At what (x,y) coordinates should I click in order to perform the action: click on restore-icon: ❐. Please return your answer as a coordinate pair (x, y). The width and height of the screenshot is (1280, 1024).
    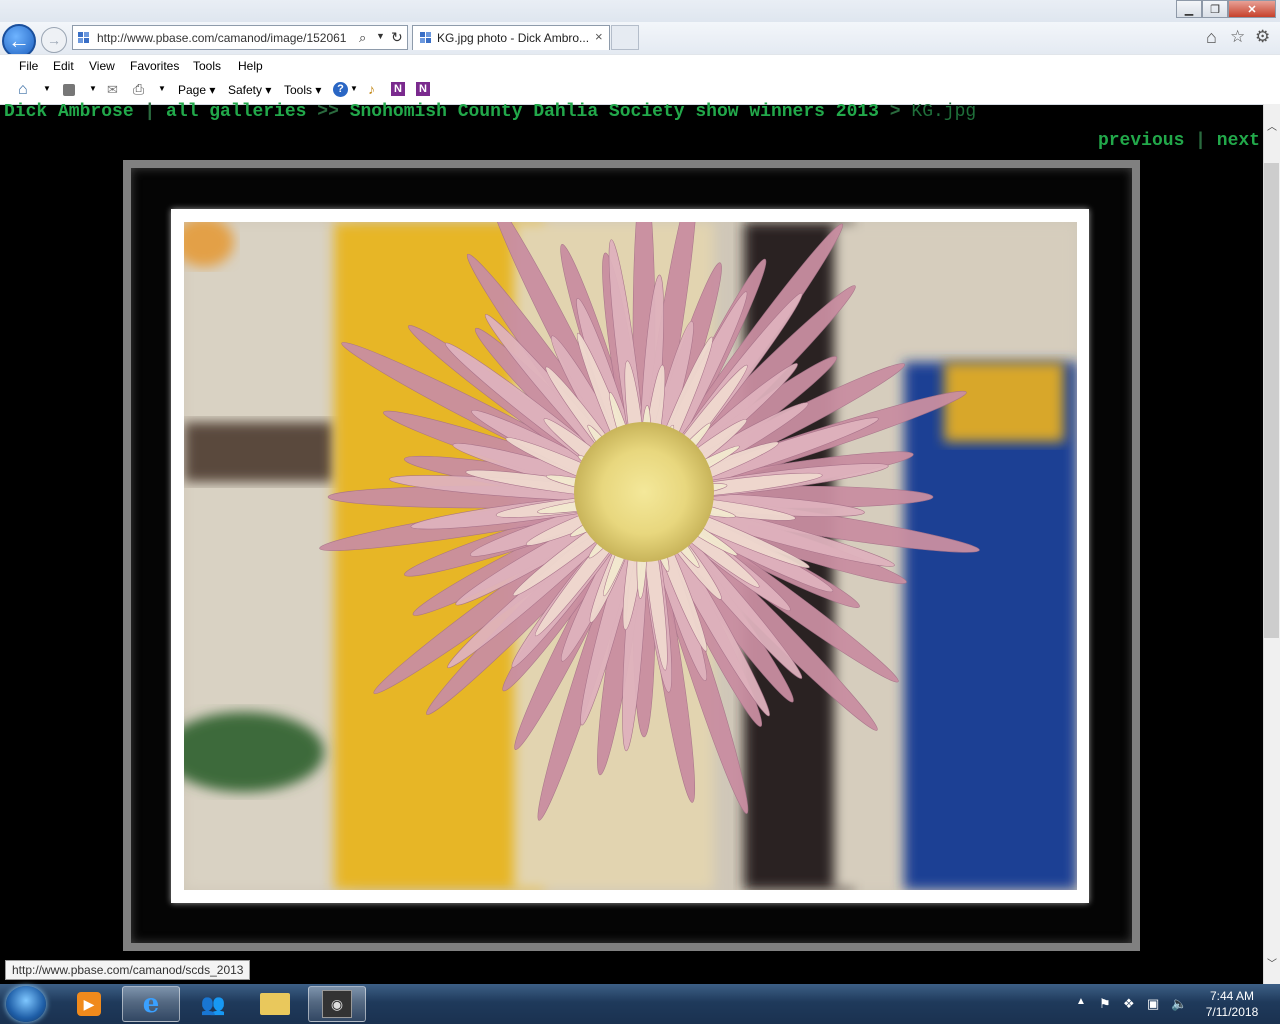
    Looking at the image, I should click on (1215, 9).